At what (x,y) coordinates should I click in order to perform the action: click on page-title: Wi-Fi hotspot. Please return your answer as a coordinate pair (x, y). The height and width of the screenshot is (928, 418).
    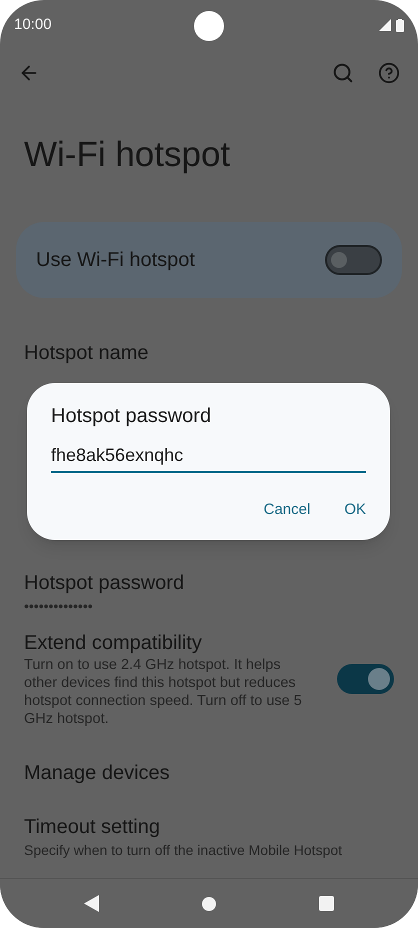
    Looking at the image, I should click on (128, 155).